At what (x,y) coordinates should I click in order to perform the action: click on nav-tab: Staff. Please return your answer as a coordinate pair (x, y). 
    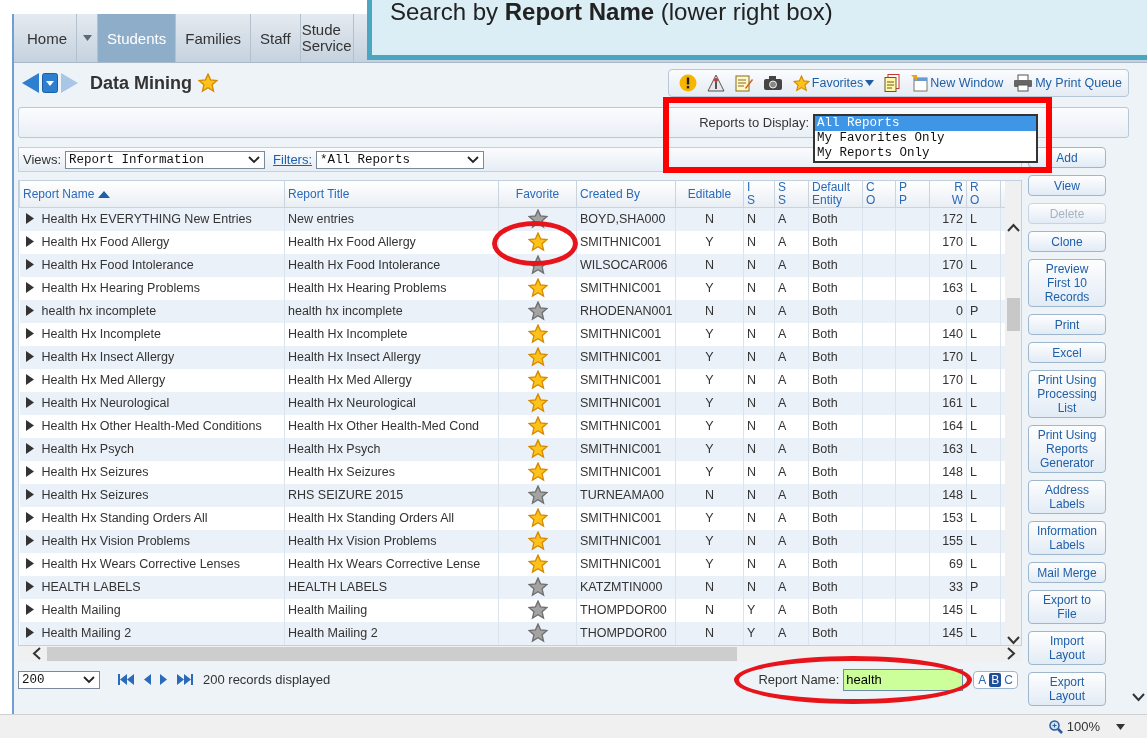
    Looking at the image, I should click on (276, 38).